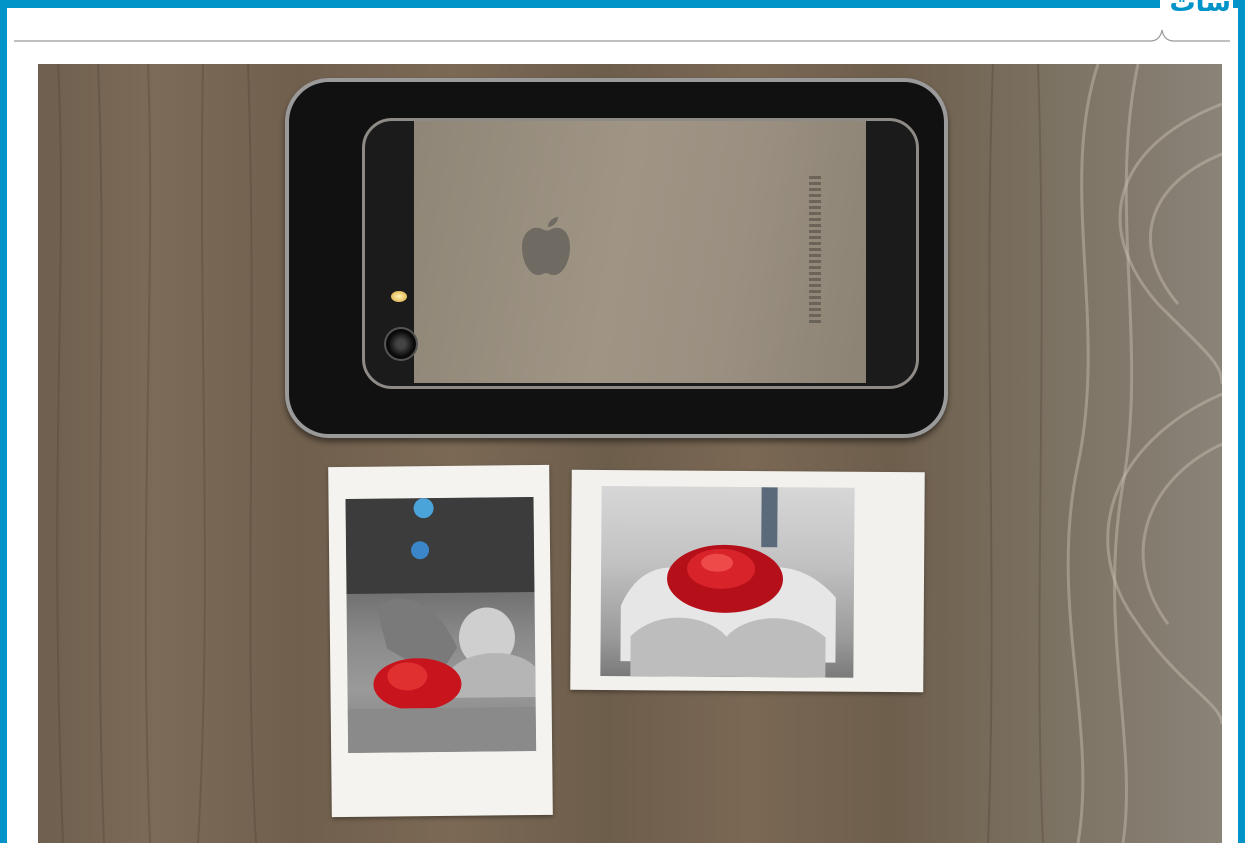 The width and height of the screenshot is (1245, 843). Describe the element at coordinates (622, 35) in the screenshot. I see `header-divider` at that location.